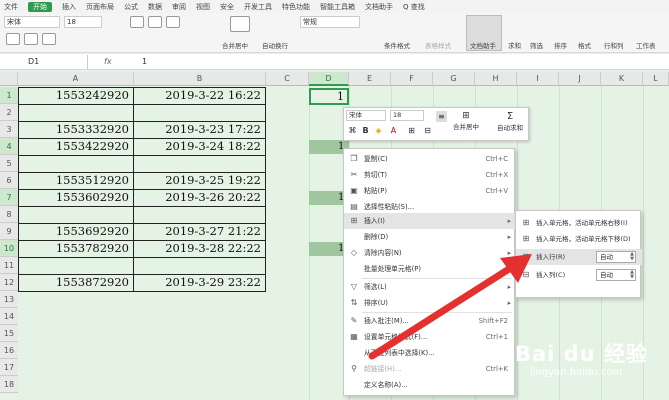  Describe the element at coordinates (576, 372) in the screenshot. I see `watermark-url: jingyan.baidu.com` at that location.